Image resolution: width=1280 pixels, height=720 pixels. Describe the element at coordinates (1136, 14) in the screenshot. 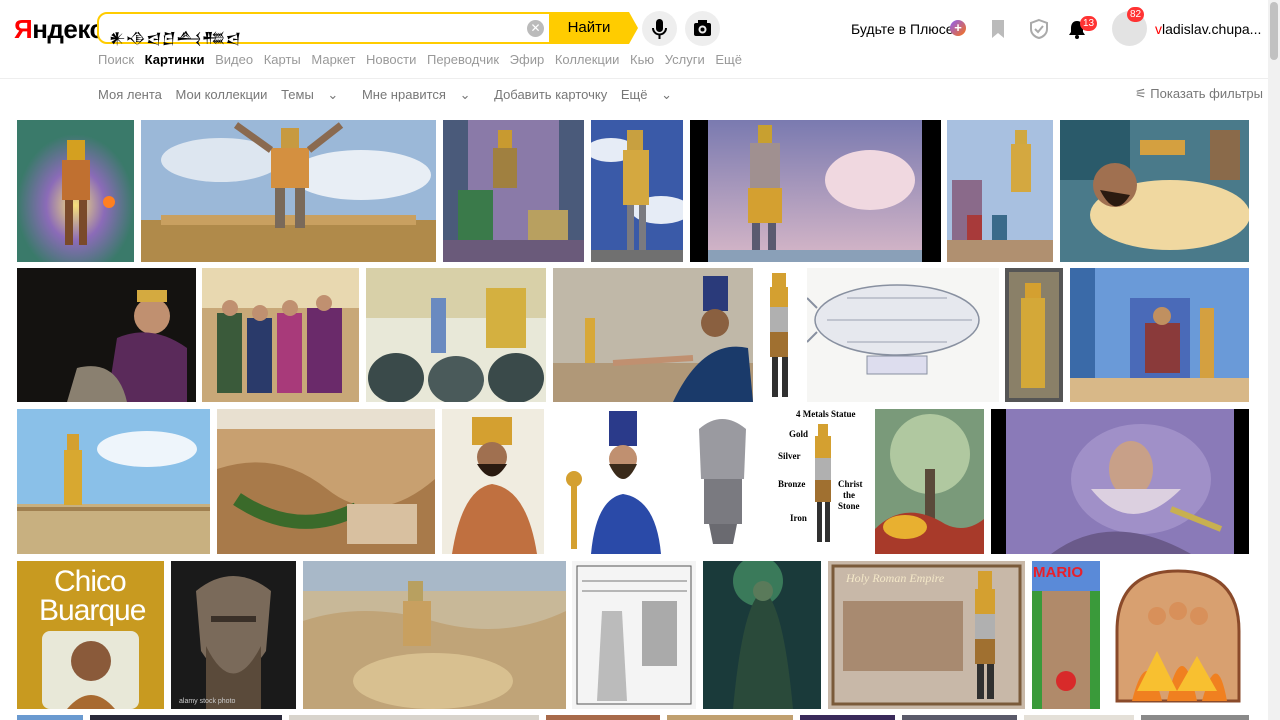

I see `avatar-badge: 82` at that location.